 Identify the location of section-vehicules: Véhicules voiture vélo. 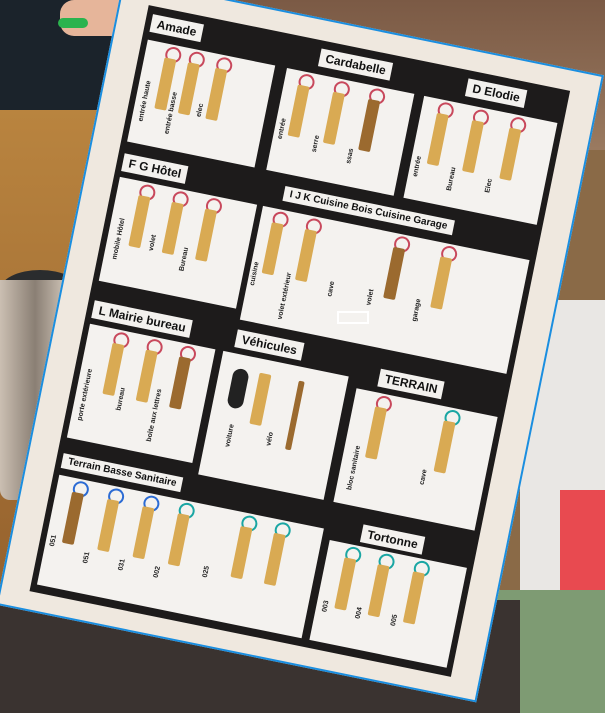
(275, 413).